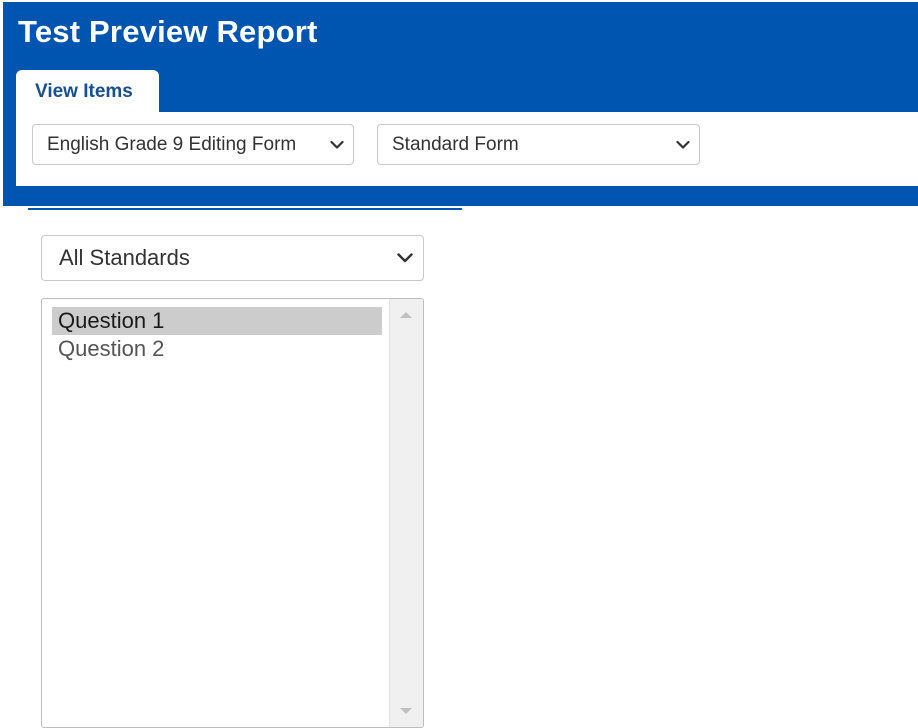 The height and width of the screenshot is (728, 918). What do you see at coordinates (245, 209) in the screenshot?
I see `section-divider` at bounding box center [245, 209].